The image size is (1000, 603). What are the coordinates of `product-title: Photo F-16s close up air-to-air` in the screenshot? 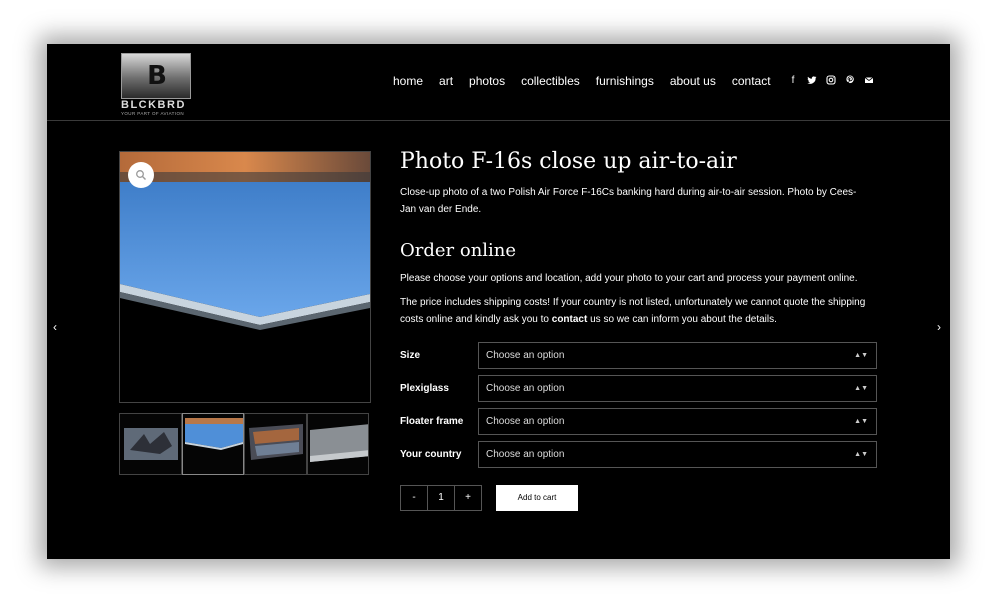 It's located at (568, 161).